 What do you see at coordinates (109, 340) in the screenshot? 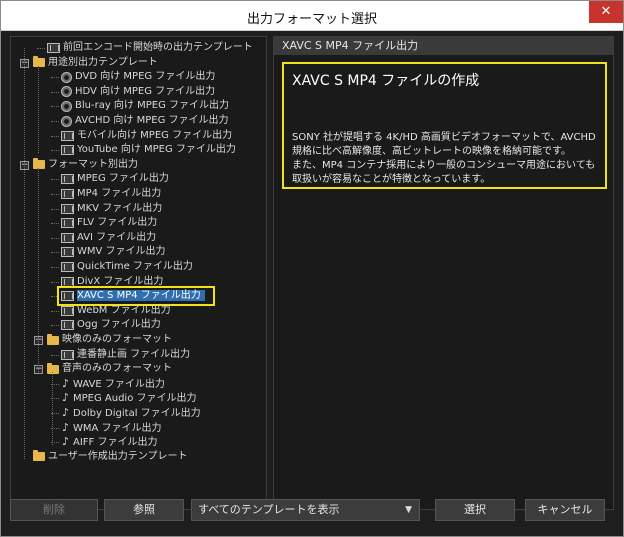
I see `tree-item: 映像のみのフォーマット` at bounding box center [109, 340].